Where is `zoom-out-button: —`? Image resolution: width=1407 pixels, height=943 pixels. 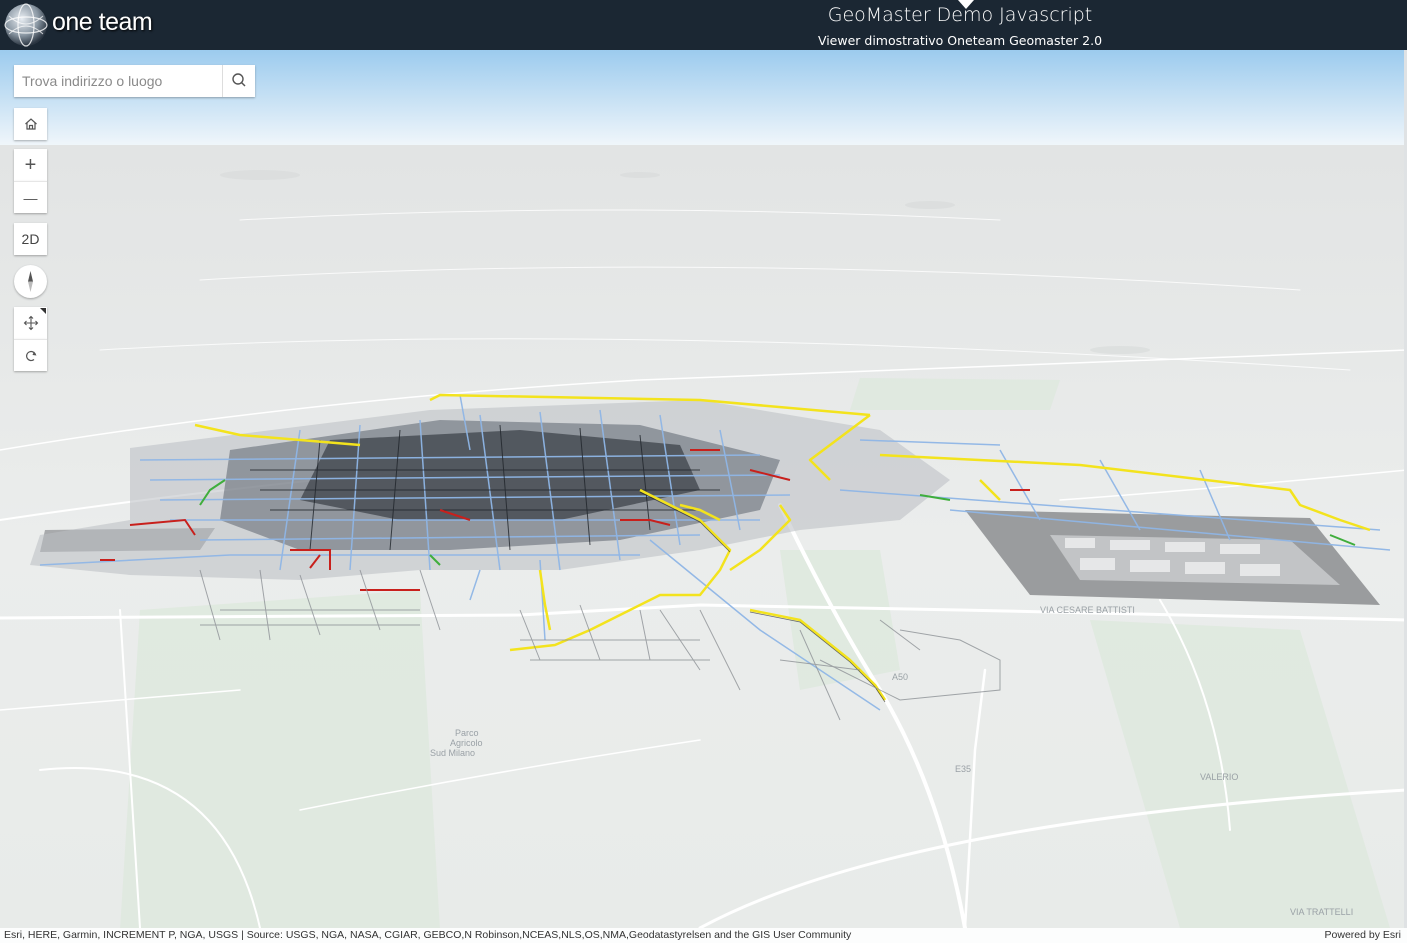
zoom-out-button: — is located at coordinates (30, 197).